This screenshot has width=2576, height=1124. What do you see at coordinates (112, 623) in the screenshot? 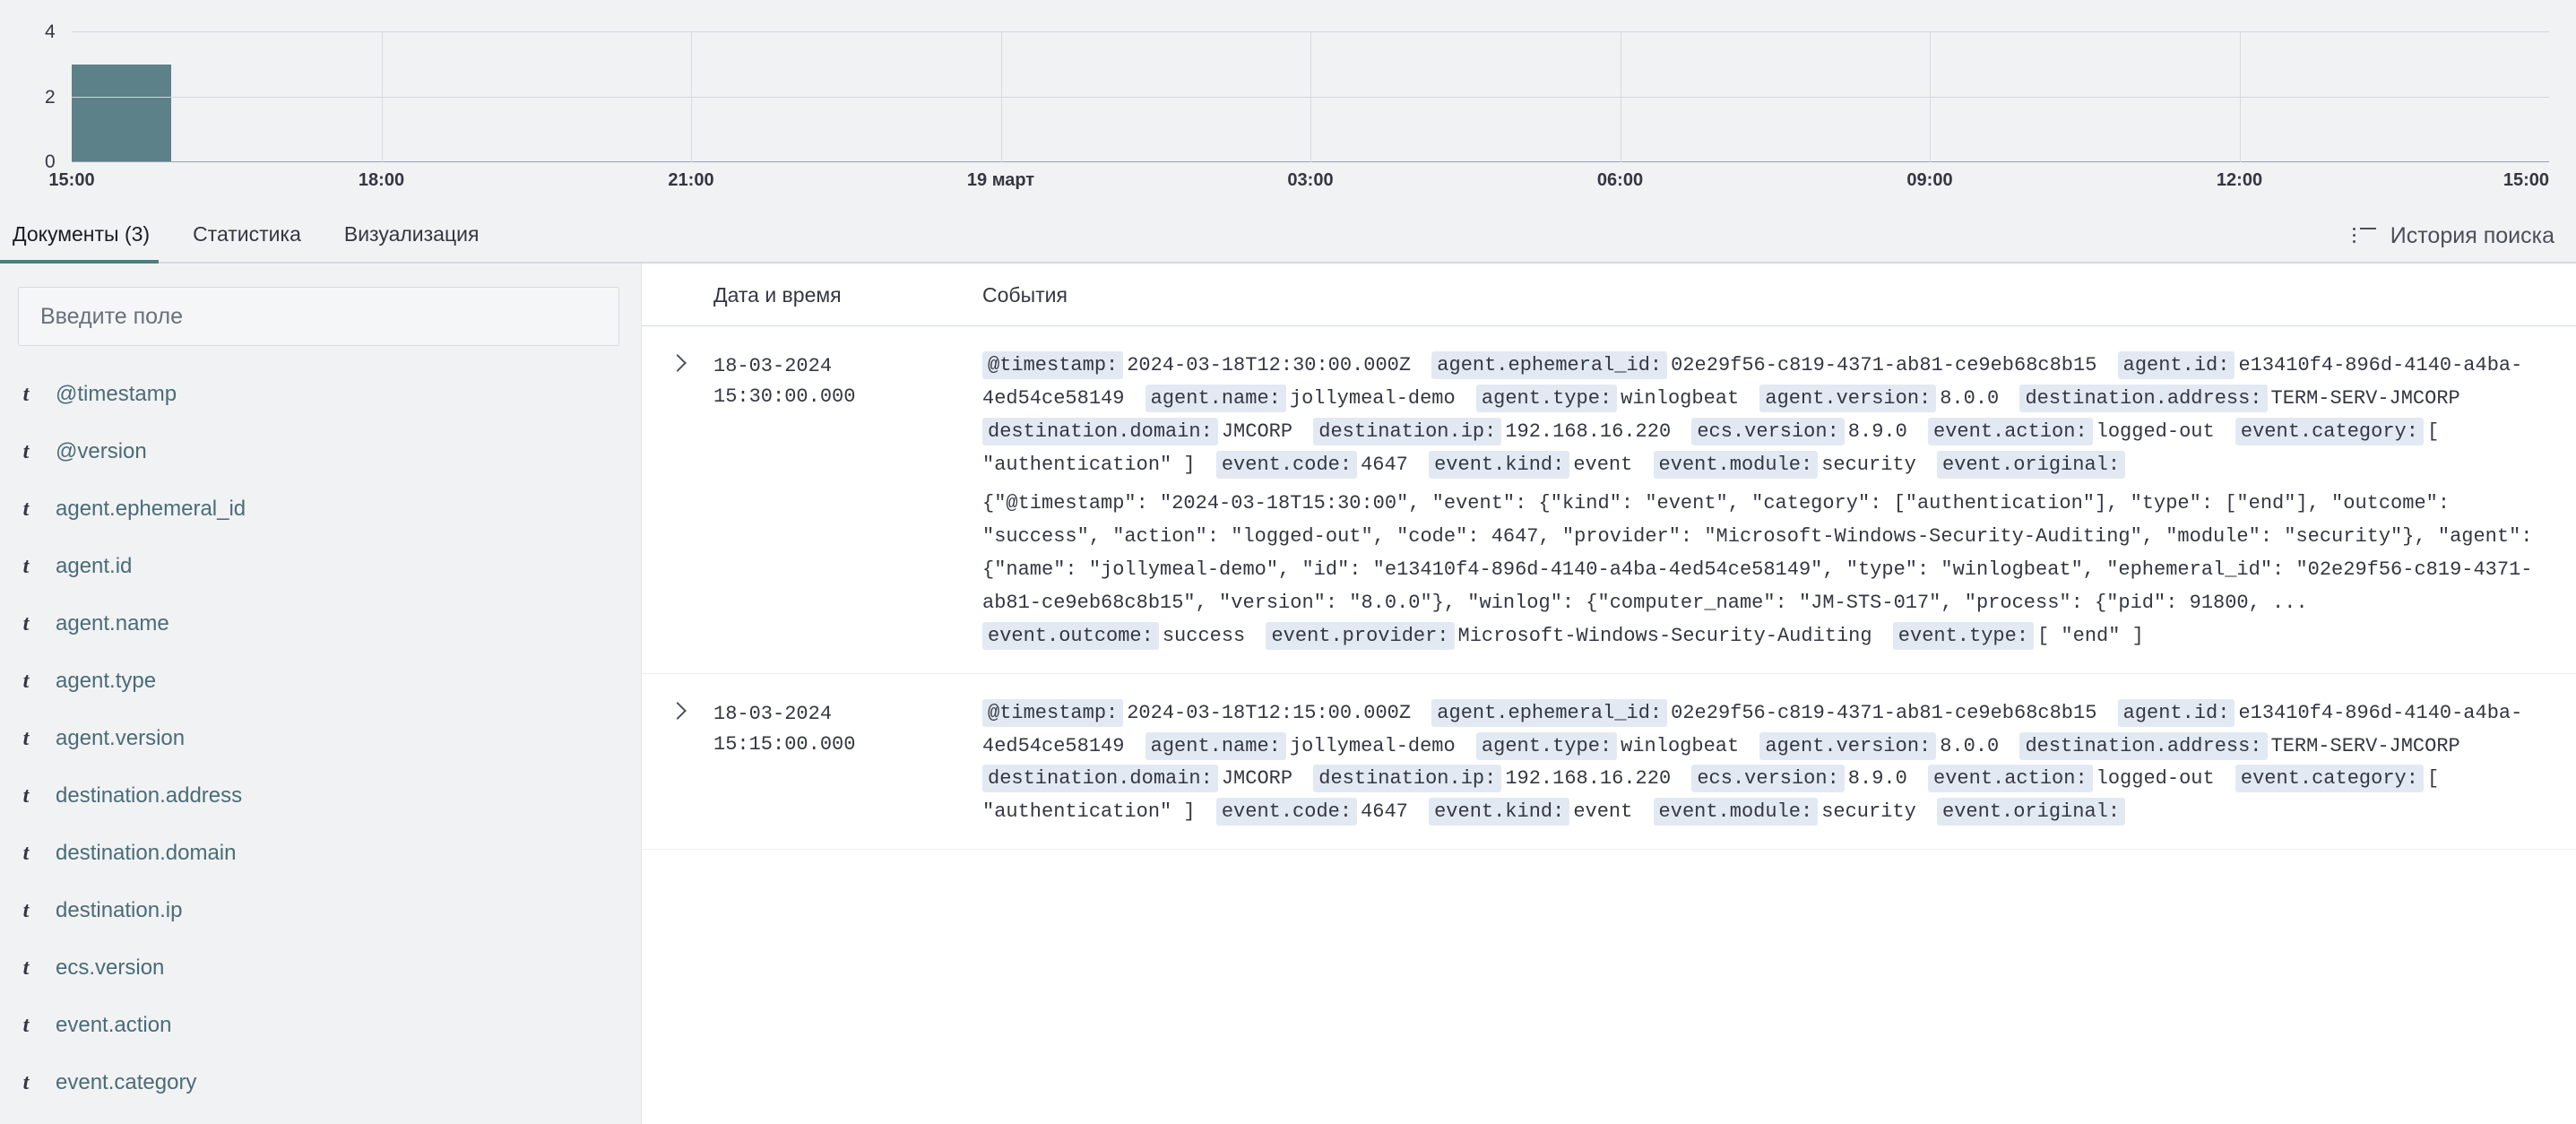
I see `field-name-label: agent.name` at bounding box center [112, 623].